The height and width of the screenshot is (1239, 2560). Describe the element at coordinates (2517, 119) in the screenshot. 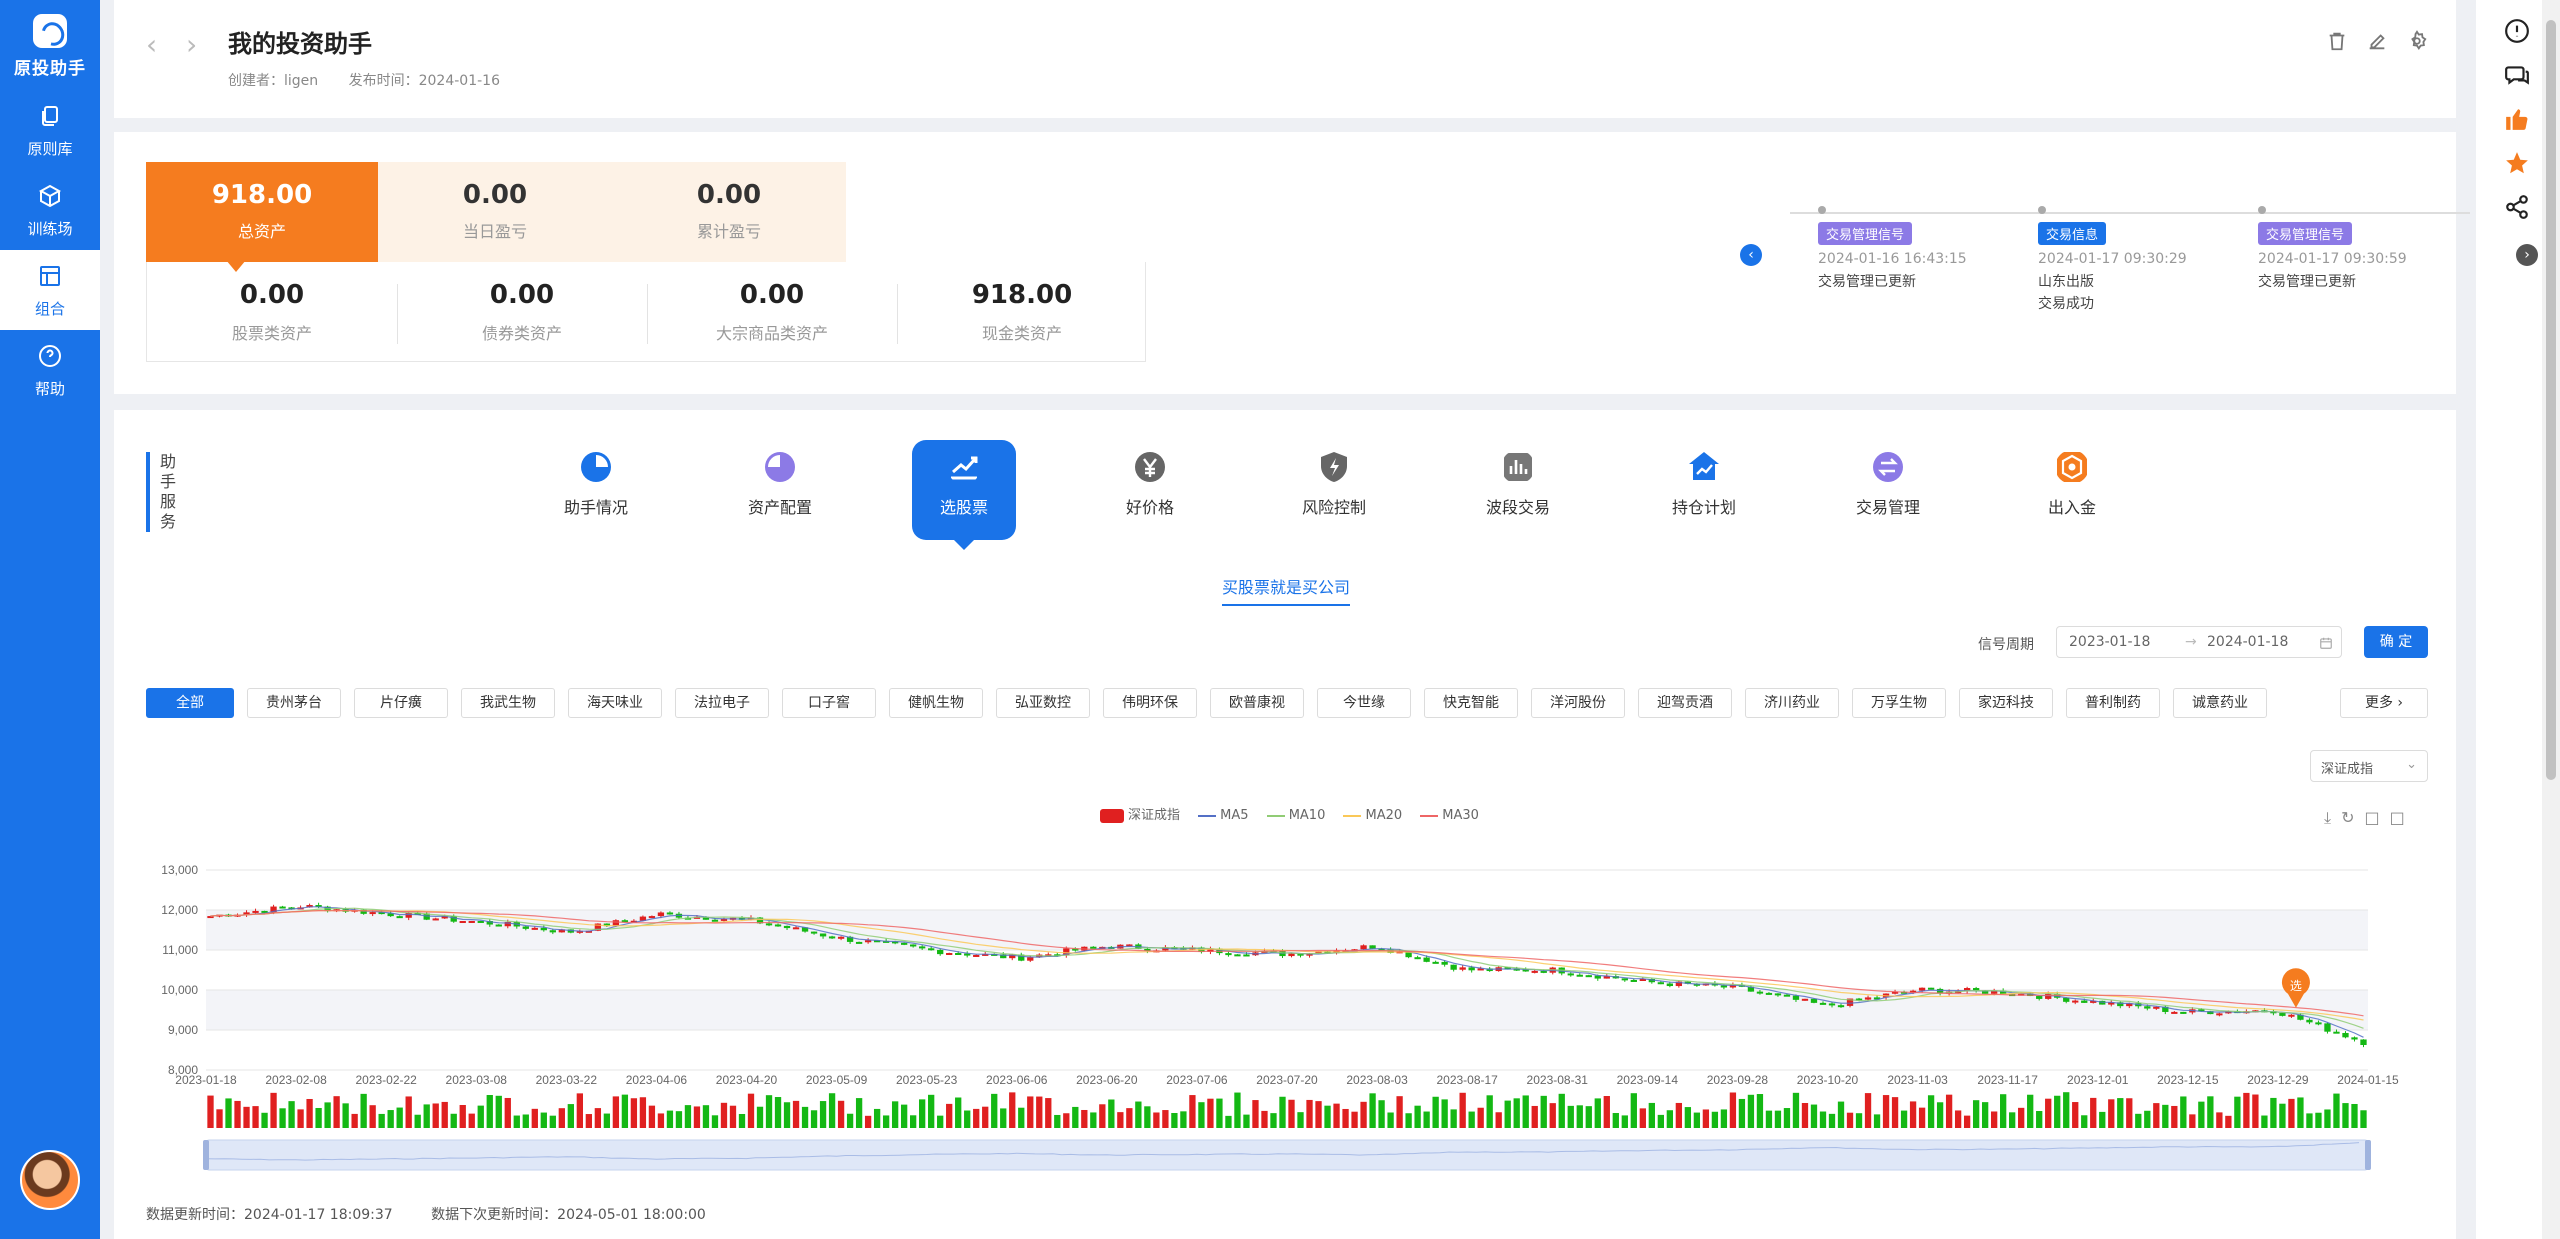

I see `thumbs-up-icon` at that location.